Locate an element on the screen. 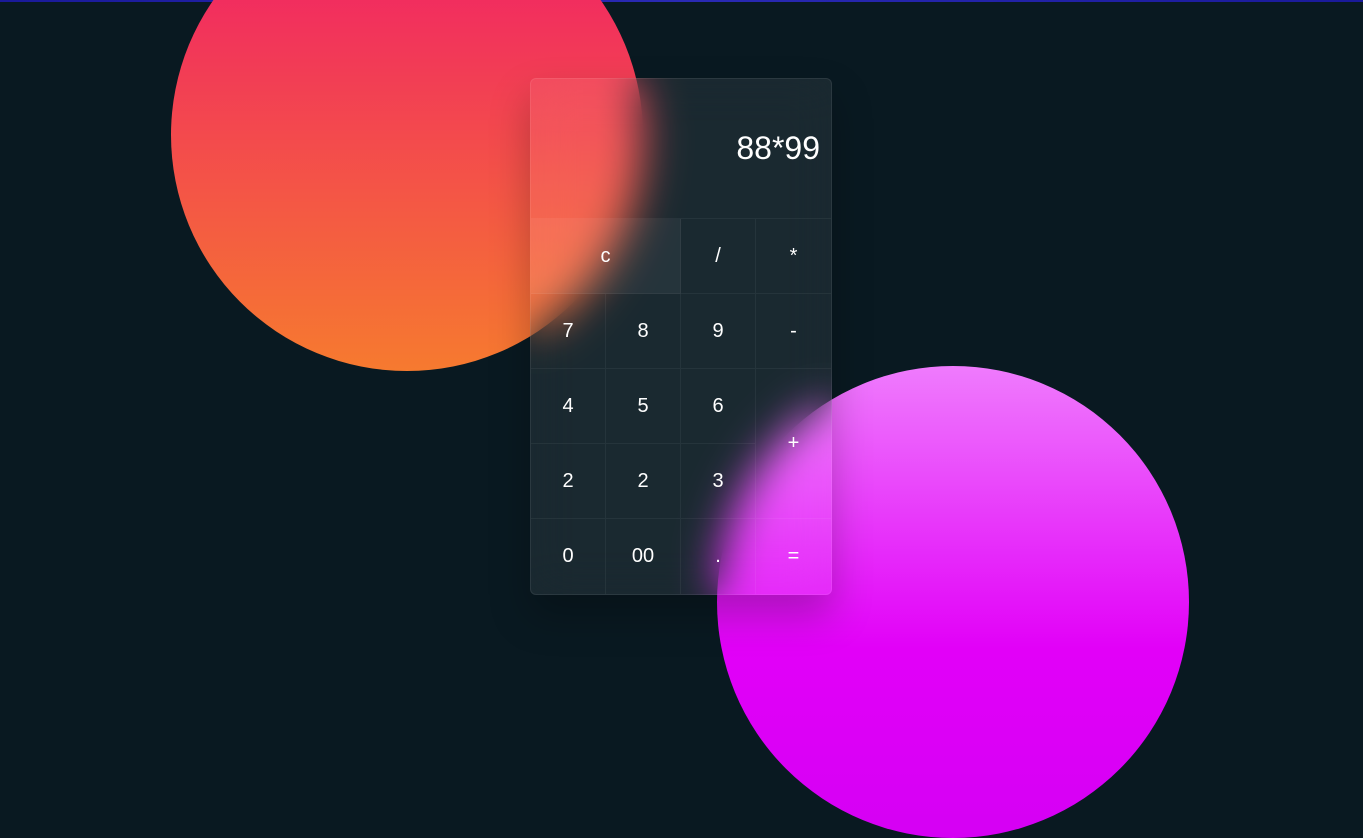 The image size is (1363, 838). double-zero-button: 00 is located at coordinates (643, 556).